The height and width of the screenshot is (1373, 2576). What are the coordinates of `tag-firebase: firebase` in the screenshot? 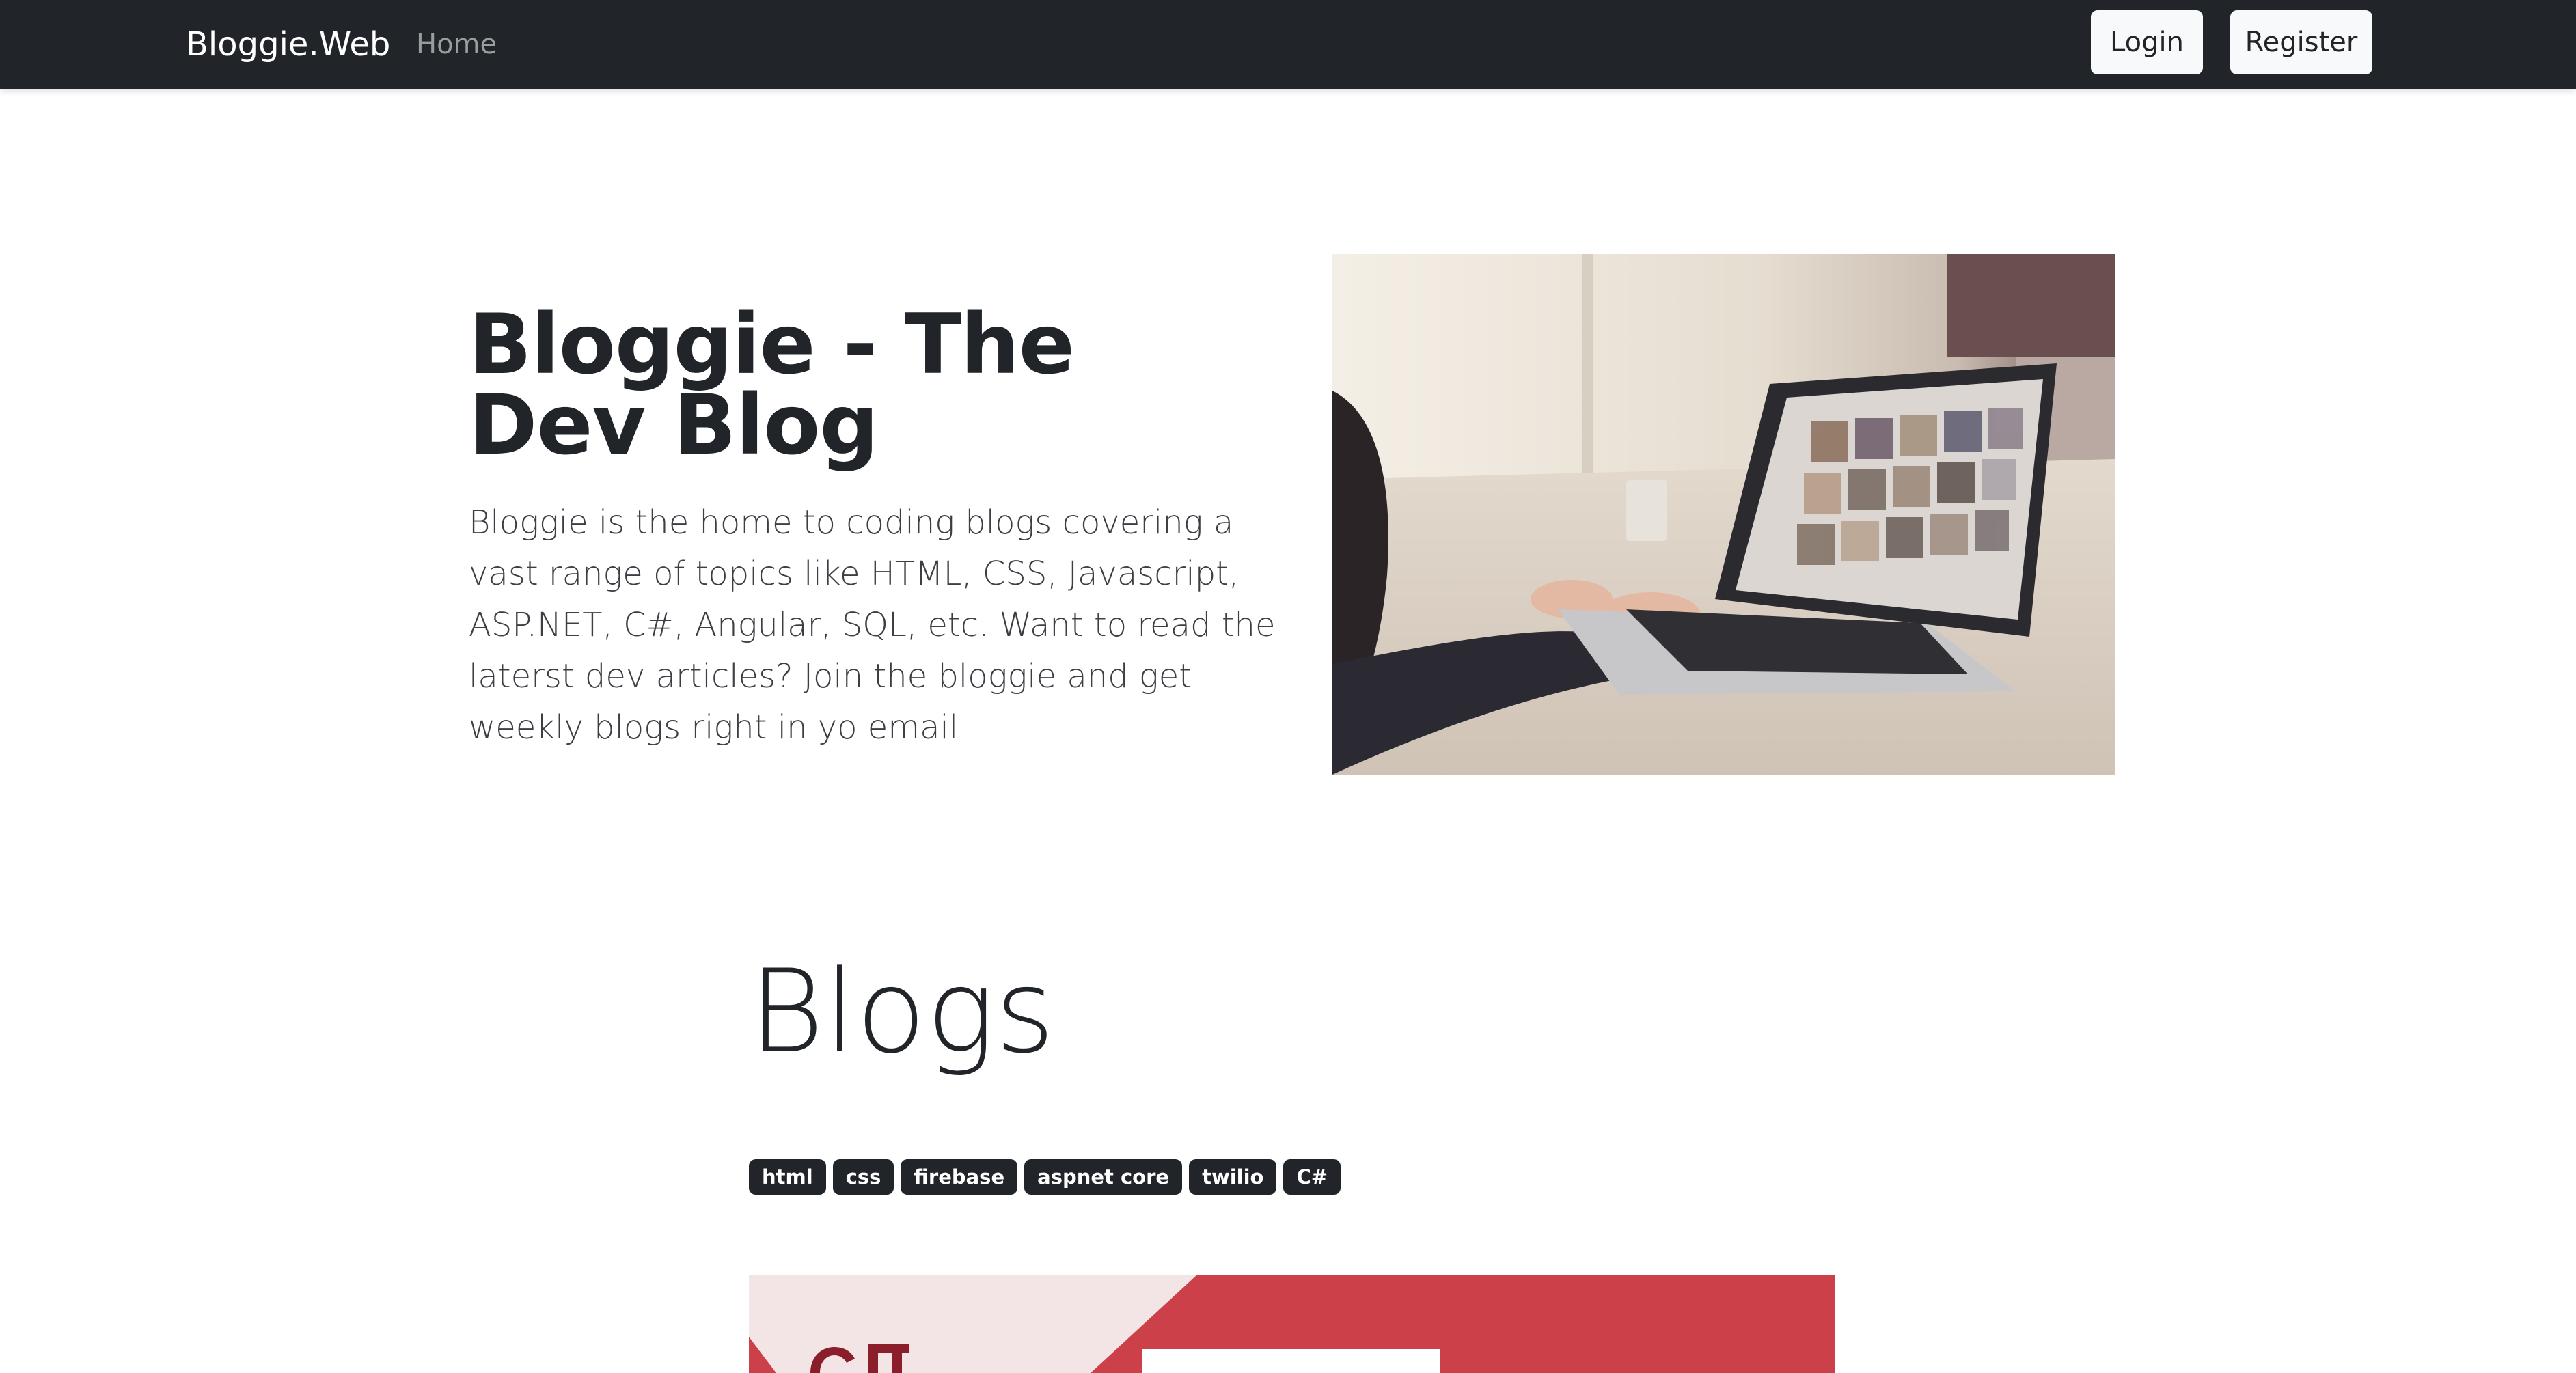 It's located at (959, 1177).